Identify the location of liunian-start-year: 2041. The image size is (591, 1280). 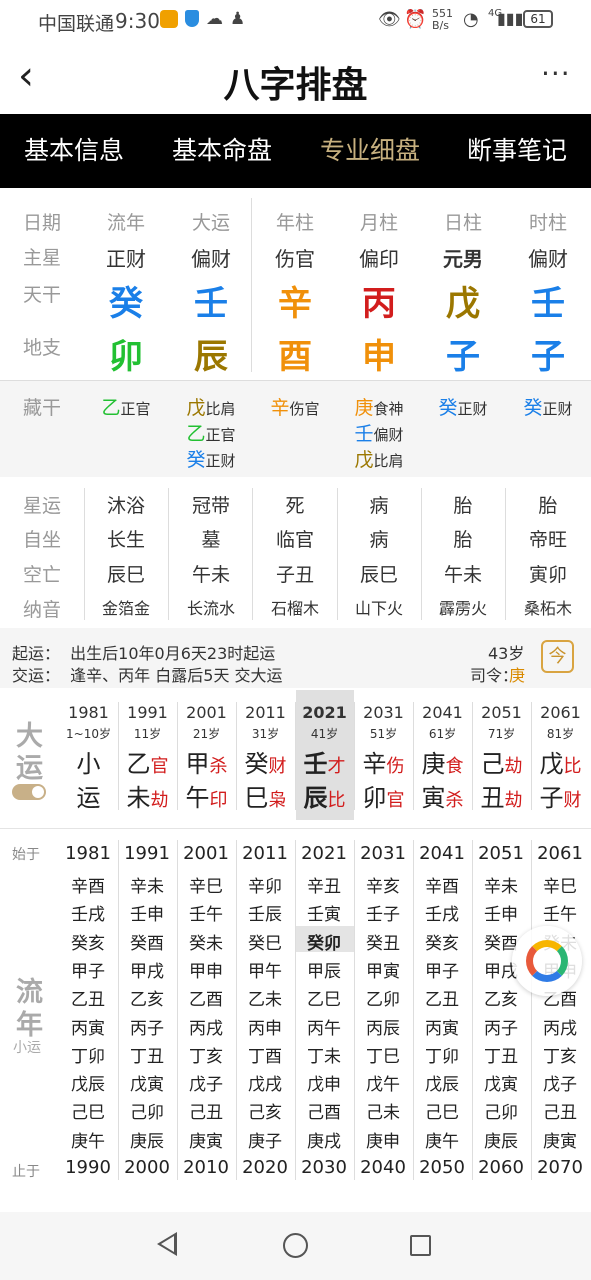
(442, 853).